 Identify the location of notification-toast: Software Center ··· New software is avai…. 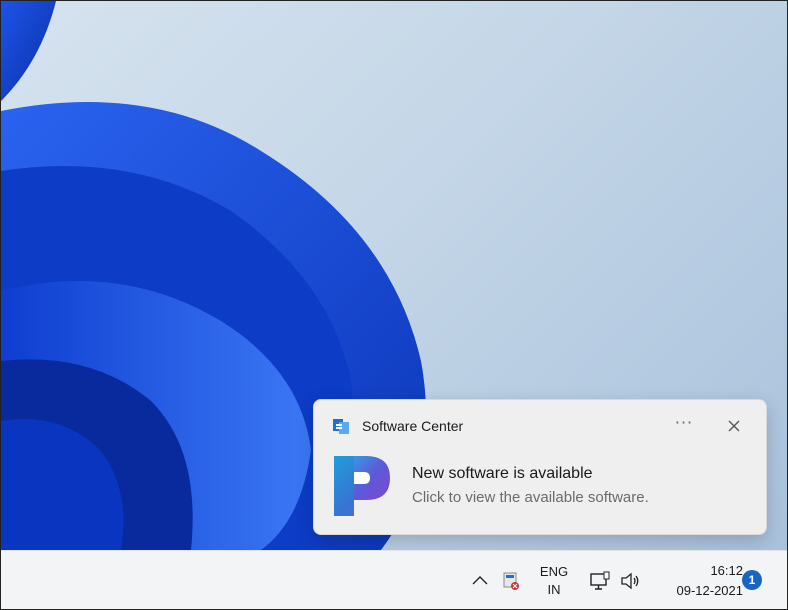
(540, 467).